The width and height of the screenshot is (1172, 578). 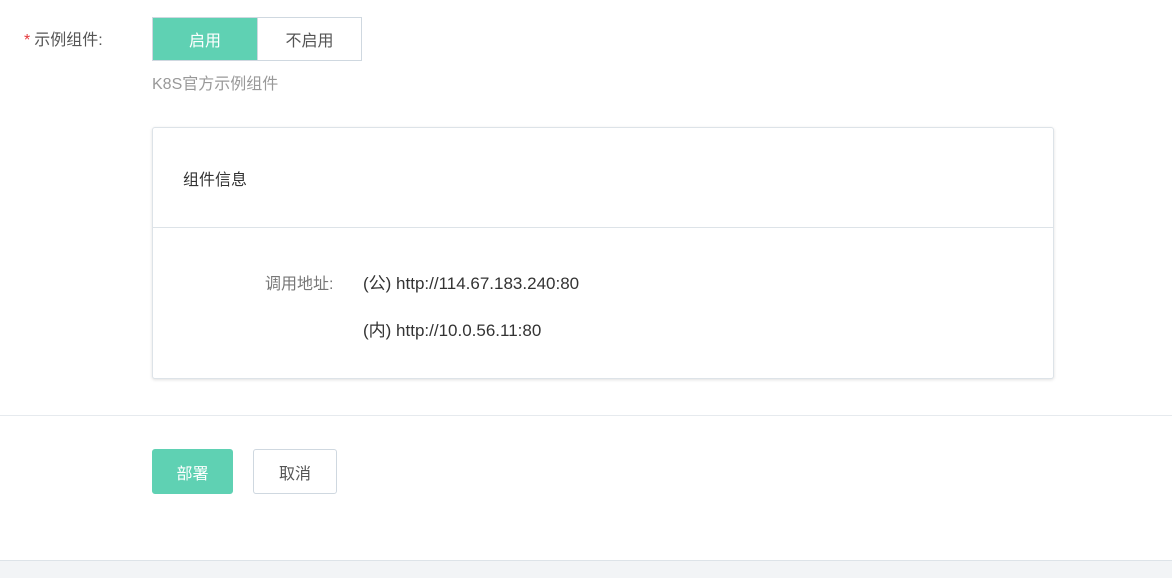 What do you see at coordinates (586, 415) in the screenshot?
I see `section-divider` at bounding box center [586, 415].